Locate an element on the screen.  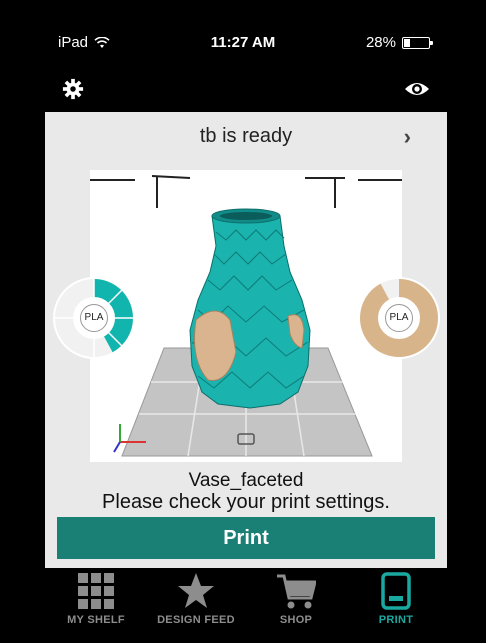
tab-label: PRINT is located at coordinates (396, 620).